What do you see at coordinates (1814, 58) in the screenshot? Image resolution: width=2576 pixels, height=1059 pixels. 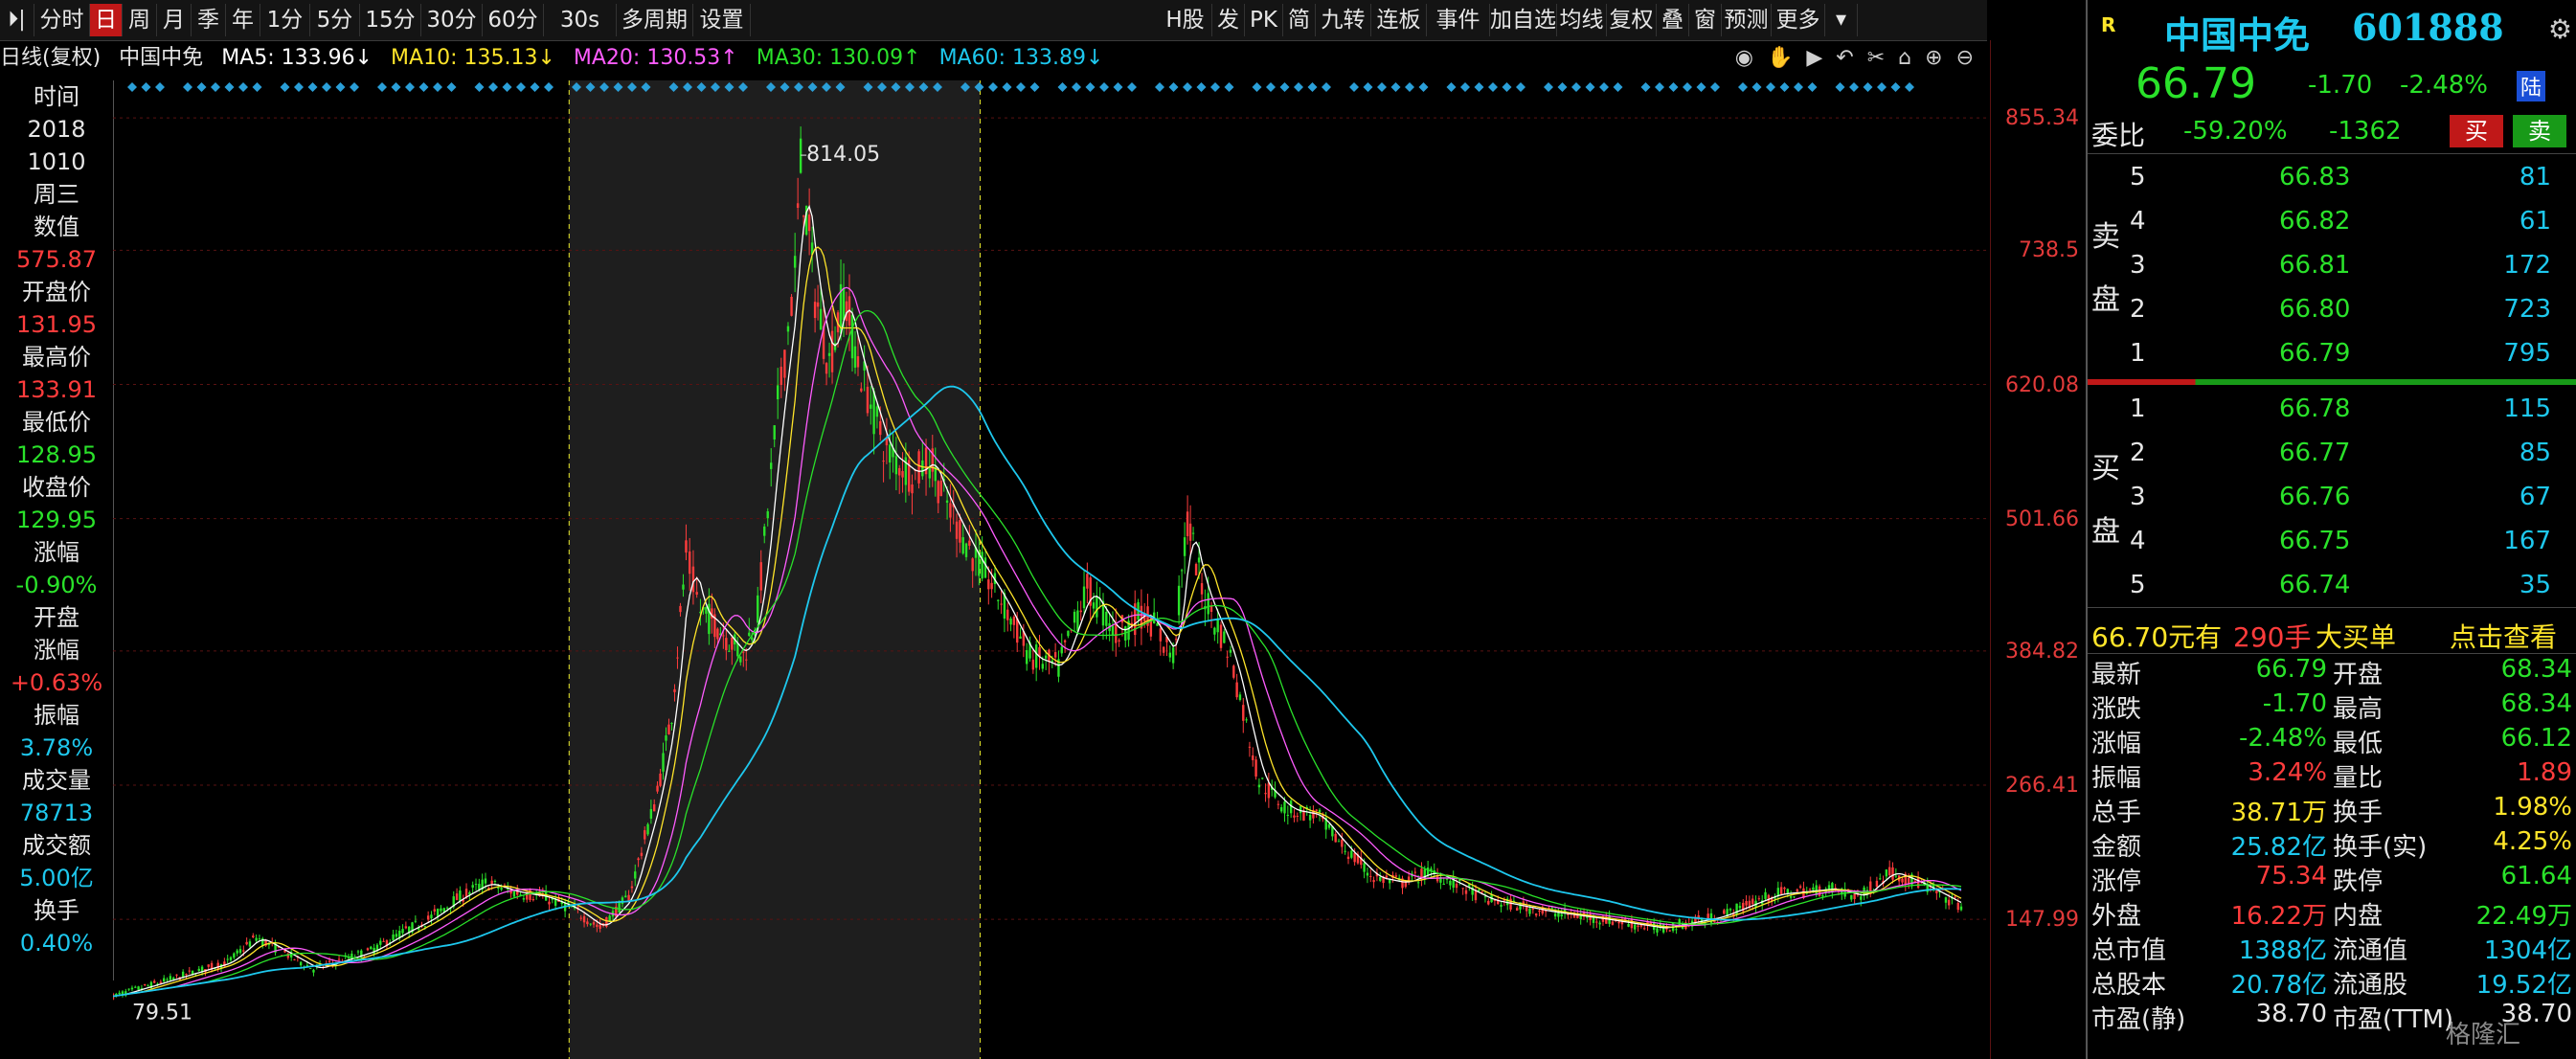 I see `play-icon: ▶` at bounding box center [1814, 58].